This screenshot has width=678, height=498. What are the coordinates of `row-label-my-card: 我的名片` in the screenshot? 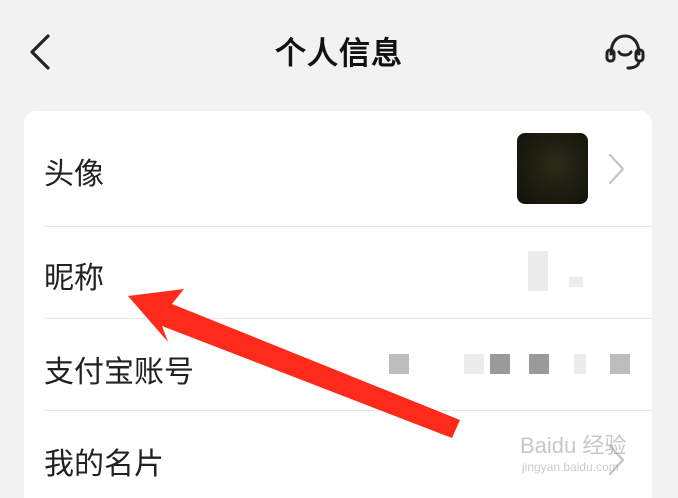 It's located at (104, 464).